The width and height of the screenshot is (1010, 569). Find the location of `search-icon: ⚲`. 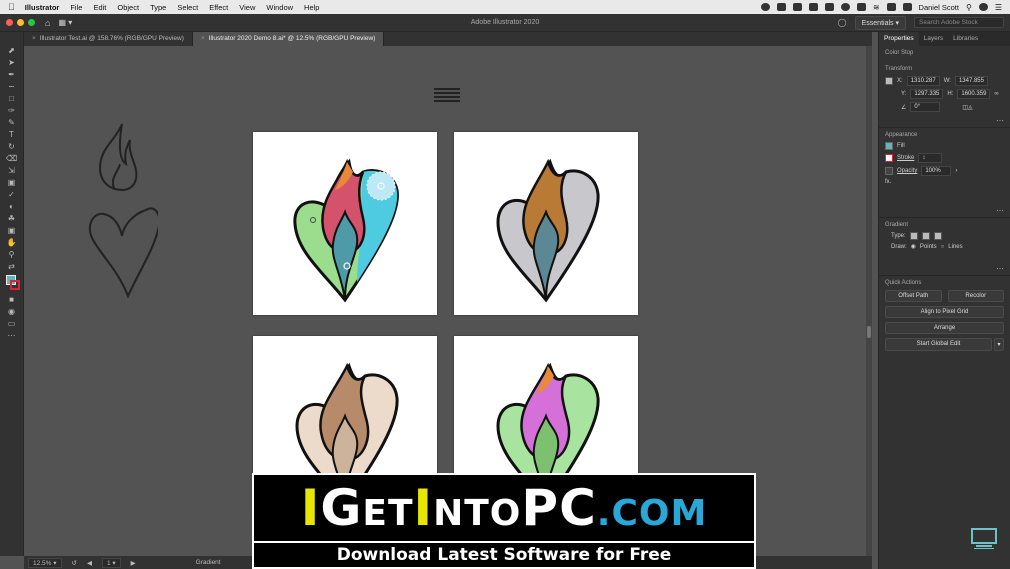

search-icon: ⚲ is located at coordinates (969, 7).